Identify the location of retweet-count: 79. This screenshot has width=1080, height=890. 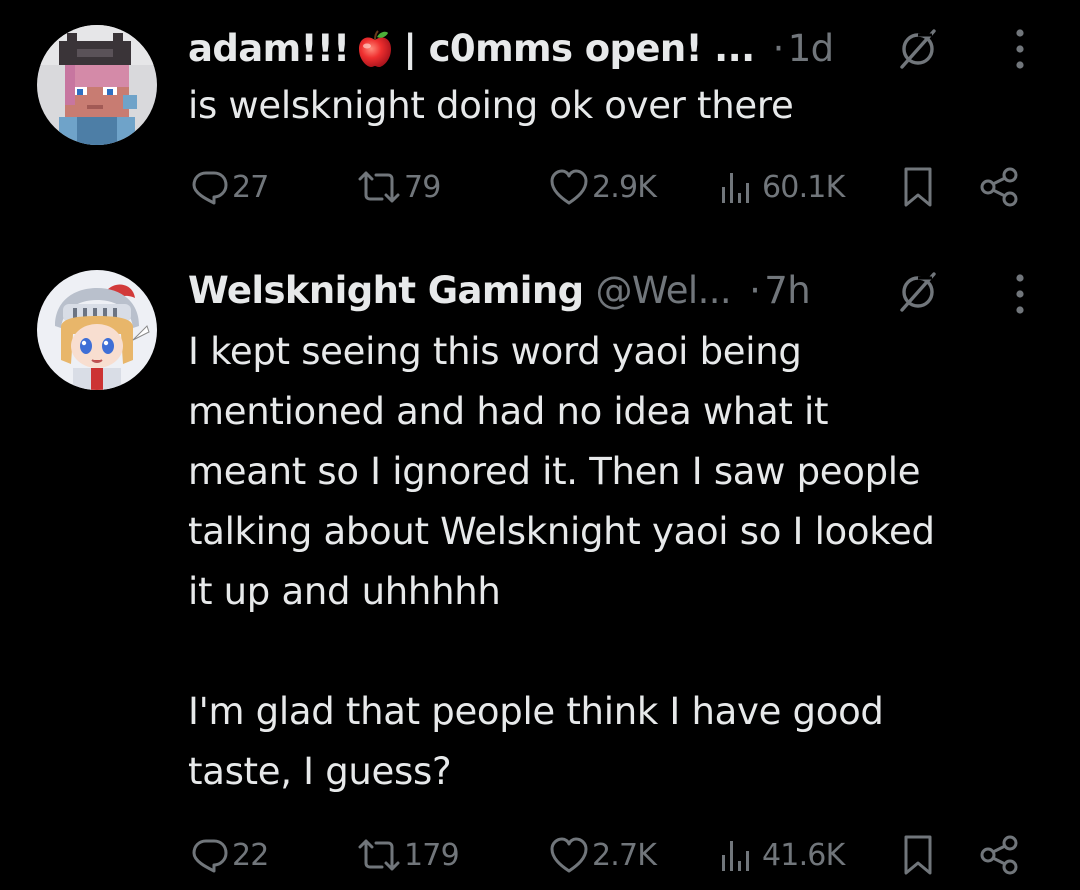
(422, 187).